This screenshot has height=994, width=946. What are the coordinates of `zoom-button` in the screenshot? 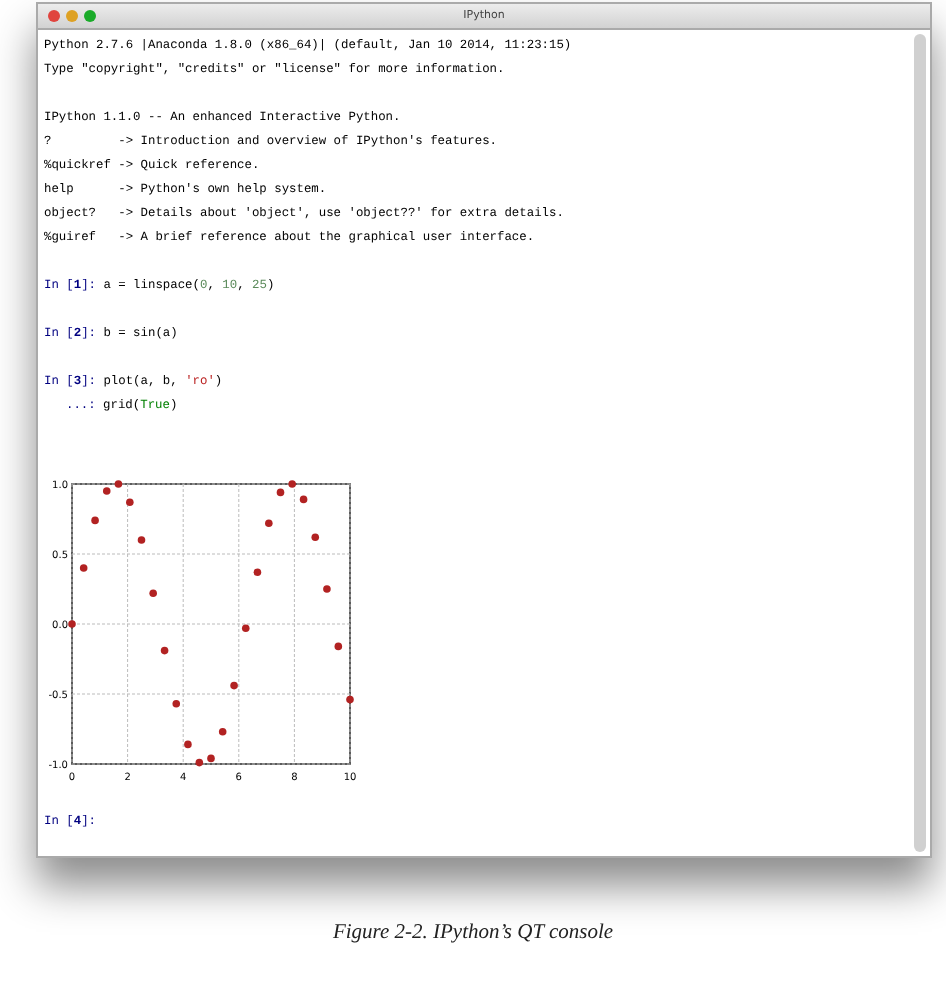 It's located at (90, 16).